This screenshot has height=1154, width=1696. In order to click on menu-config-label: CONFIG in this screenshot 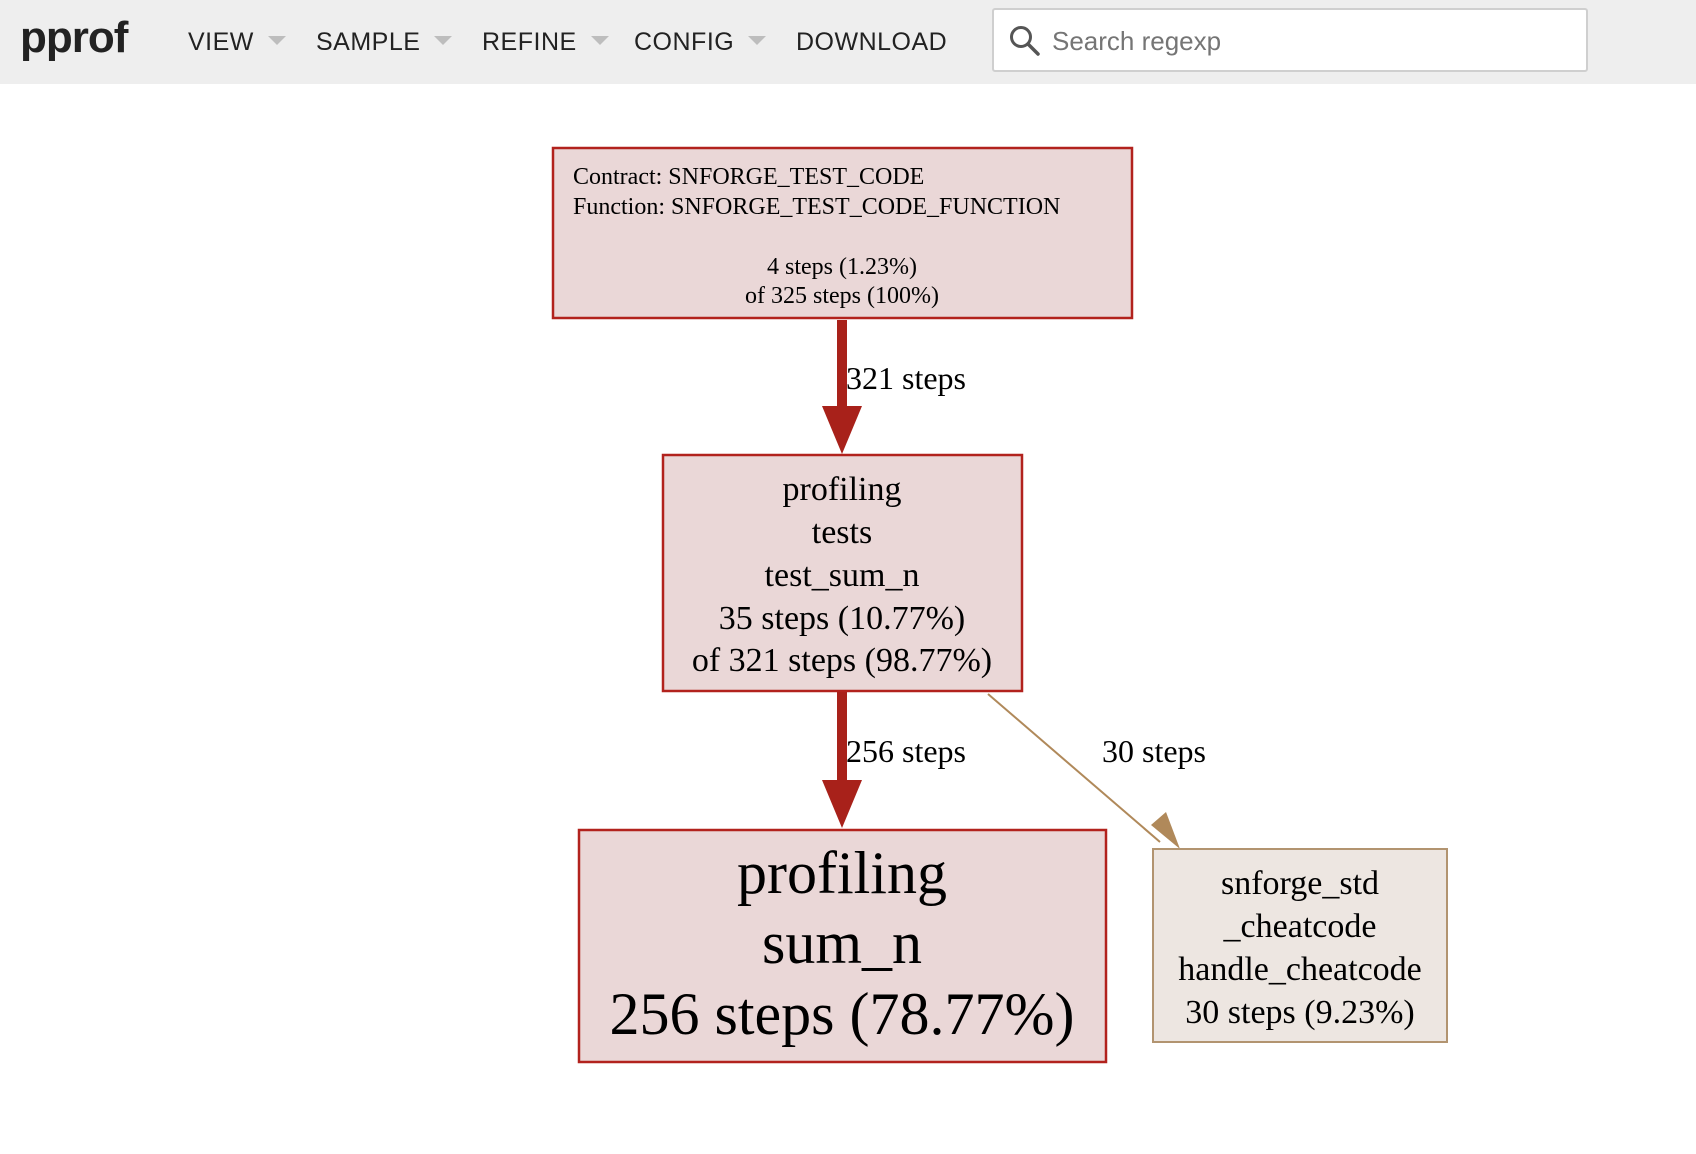, I will do `click(684, 41)`.